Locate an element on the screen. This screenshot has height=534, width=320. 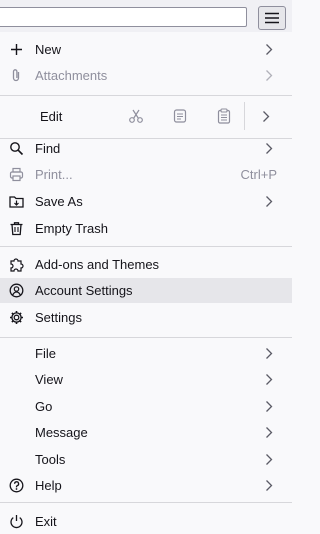
edit-divider is located at coordinates (244, 116).